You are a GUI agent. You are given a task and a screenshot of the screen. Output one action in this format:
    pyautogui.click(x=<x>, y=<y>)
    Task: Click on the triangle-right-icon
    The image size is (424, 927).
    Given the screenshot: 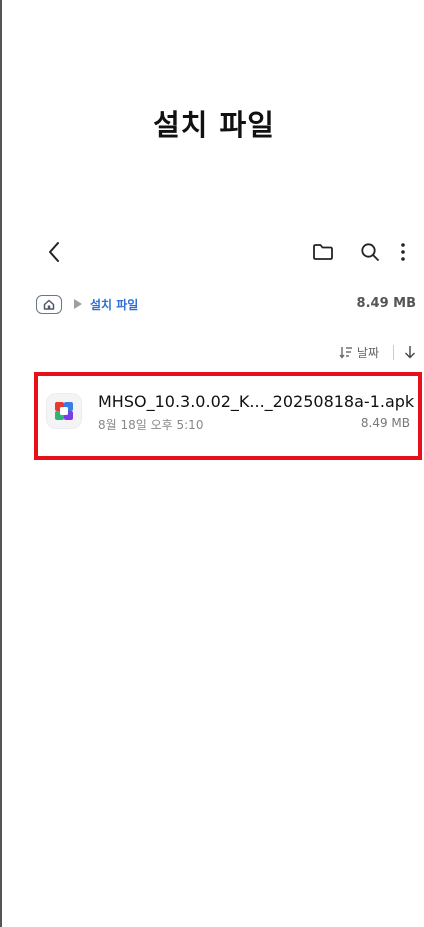 What is the action you would take?
    pyautogui.click(x=78, y=304)
    